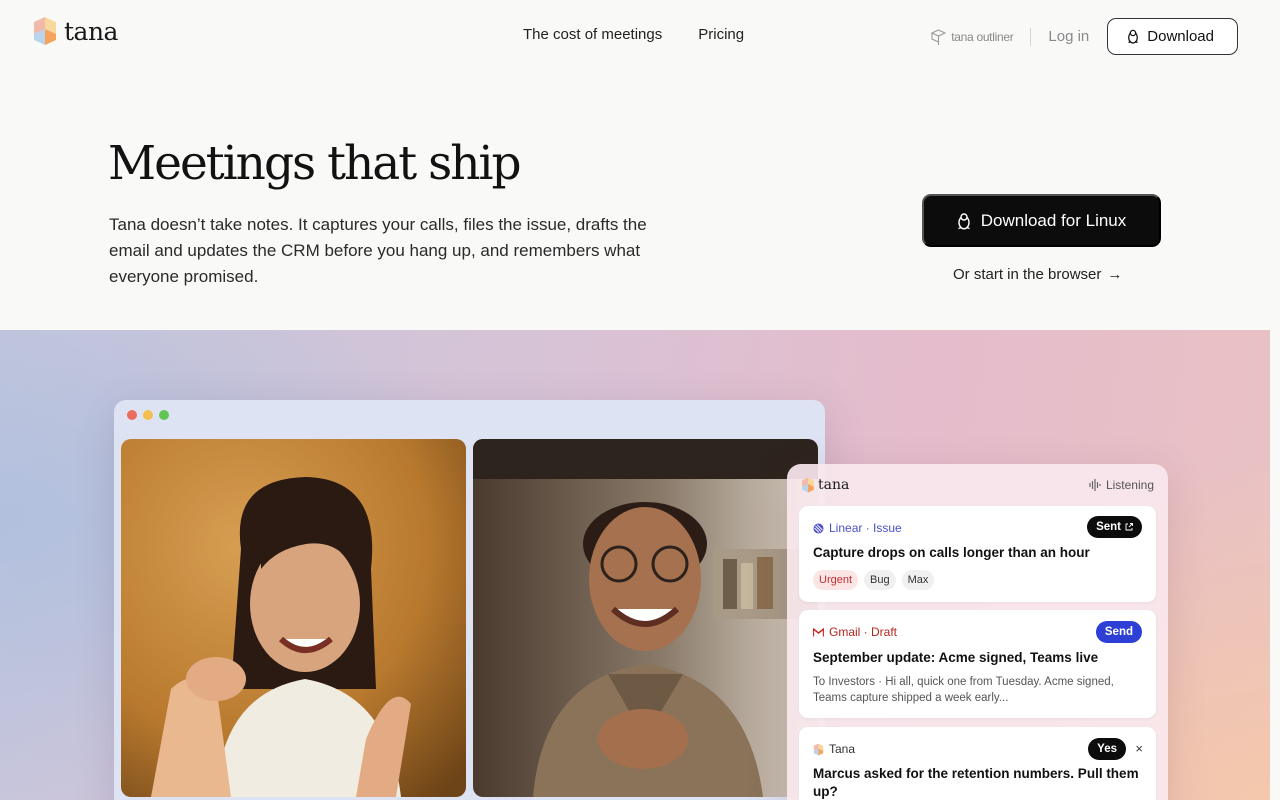 The height and width of the screenshot is (800, 1280). Describe the element at coordinates (132, 415) in the screenshot. I see `close-dot-icon` at that location.